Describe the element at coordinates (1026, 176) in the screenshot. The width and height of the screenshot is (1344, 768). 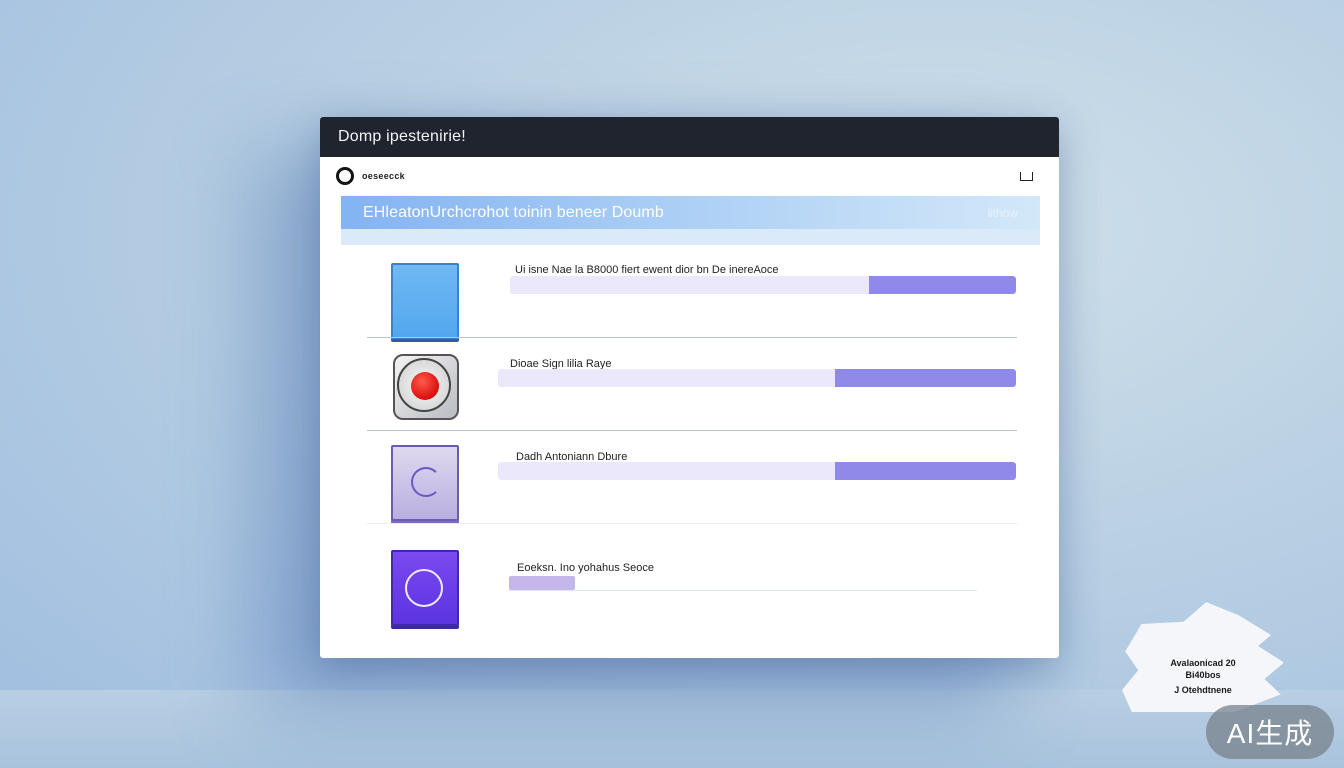
I see `minimize-icon` at that location.